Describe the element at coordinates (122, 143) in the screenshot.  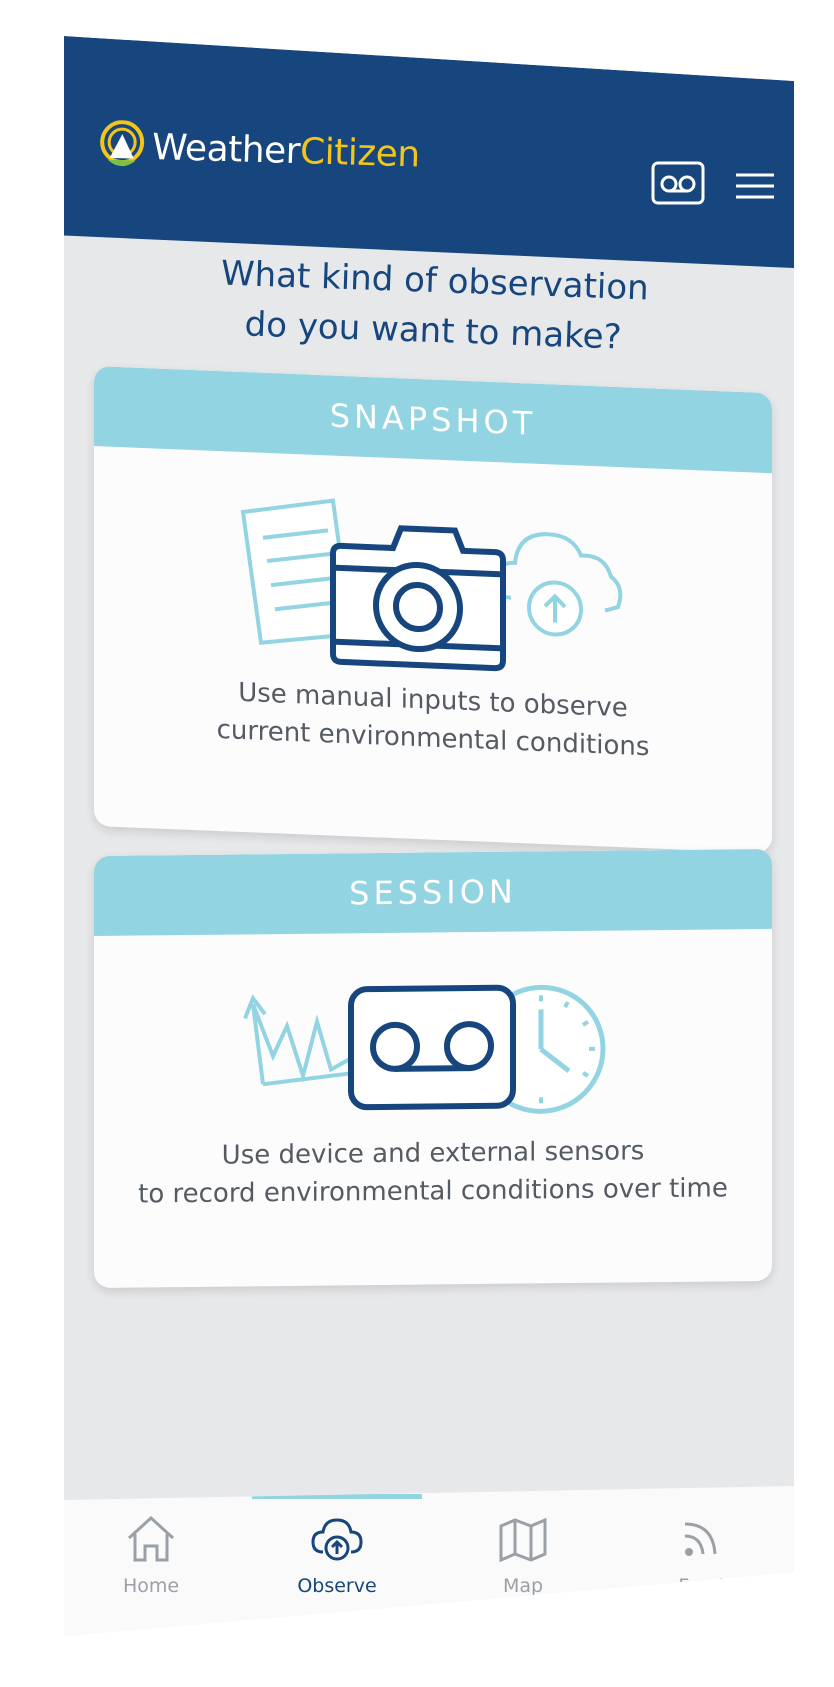
I see `weather-citizen-logo-icon` at that location.